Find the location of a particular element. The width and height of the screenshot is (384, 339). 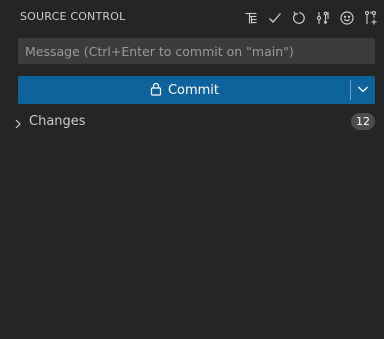

chevron-right-icon is located at coordinates (18, 124).